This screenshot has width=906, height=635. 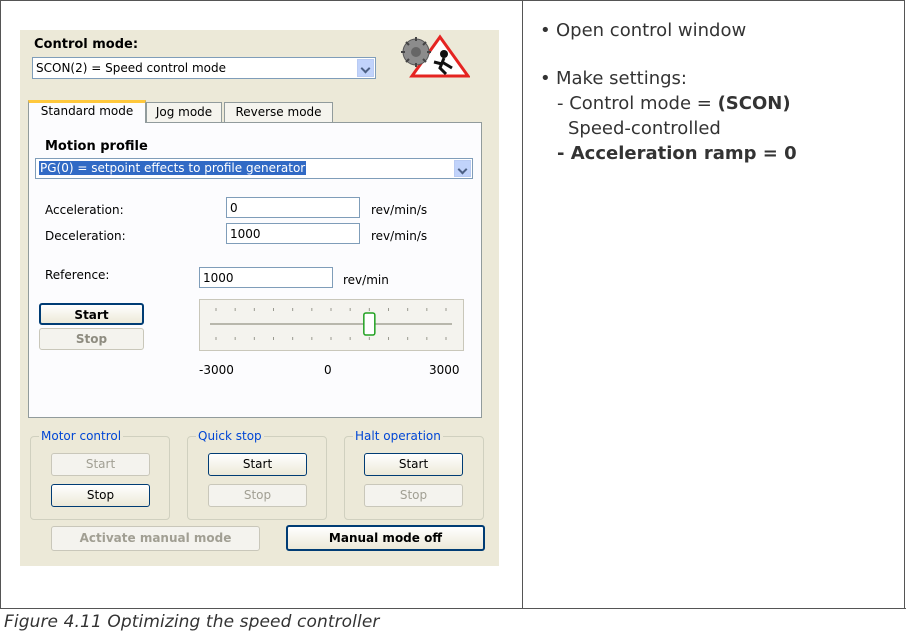 I want to click on quick-stop-stop-button: Stop, so click(x=257, y=495).